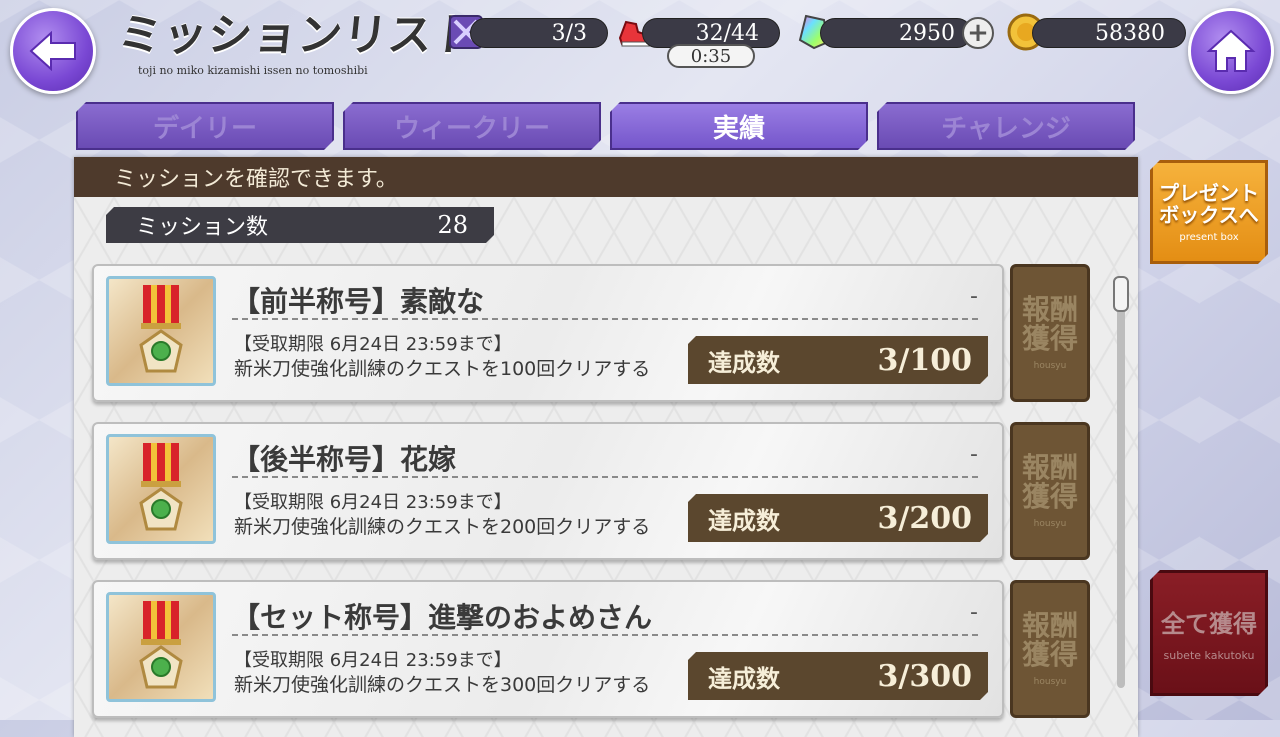  I want to click on progress-box: 達成数 3/300, so click(838, 676).